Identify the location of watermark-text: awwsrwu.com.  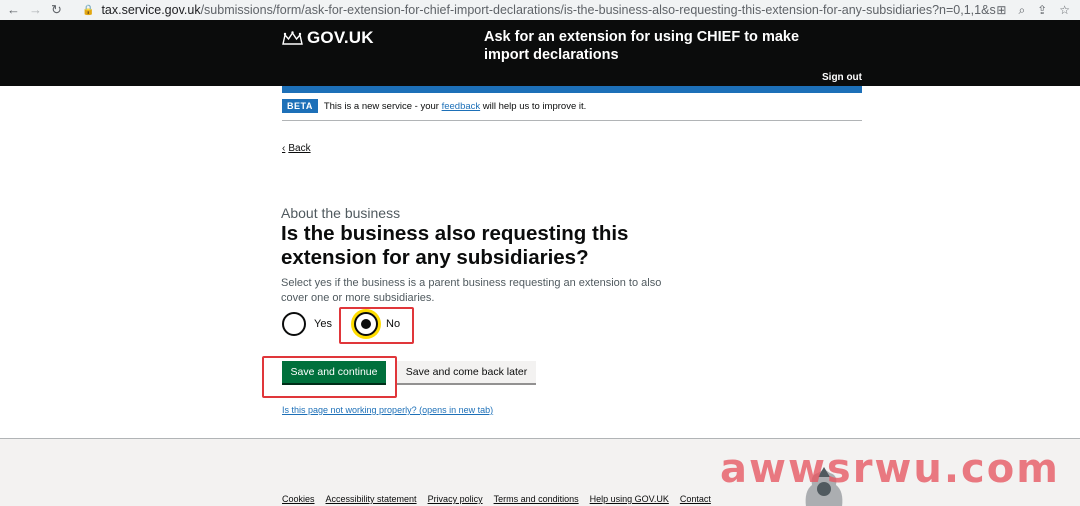
(890, 469).